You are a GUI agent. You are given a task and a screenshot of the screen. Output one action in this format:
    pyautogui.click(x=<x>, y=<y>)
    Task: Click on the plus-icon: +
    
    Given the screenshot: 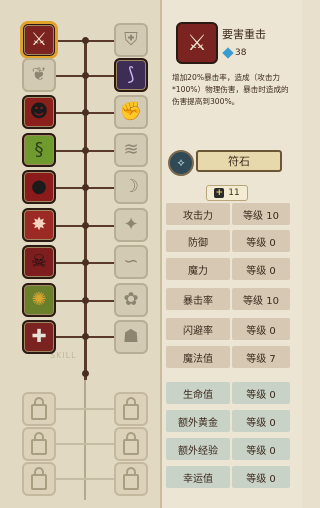 What is the action you would take?
    pyautogui.click(x=219, y=193)
    